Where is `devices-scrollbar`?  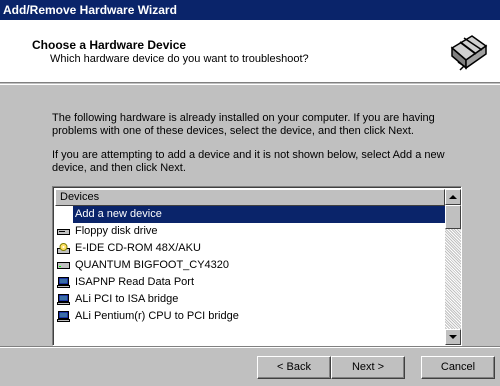 devices-scrollbar is located at coordinates (453, 267).